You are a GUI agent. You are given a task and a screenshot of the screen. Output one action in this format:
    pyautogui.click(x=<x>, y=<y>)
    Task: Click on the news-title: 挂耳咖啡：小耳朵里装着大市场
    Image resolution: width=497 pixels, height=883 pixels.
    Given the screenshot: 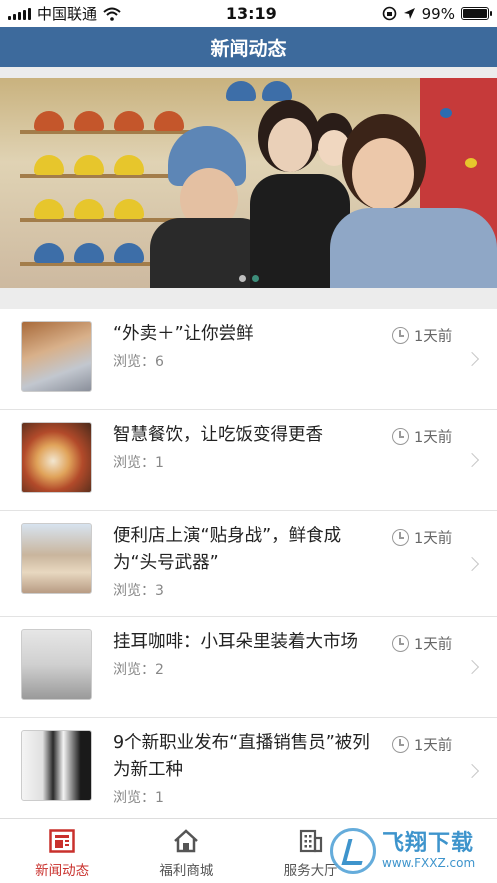 What is the action you would take?
    pyautogui.click(x=235, y=642)
    